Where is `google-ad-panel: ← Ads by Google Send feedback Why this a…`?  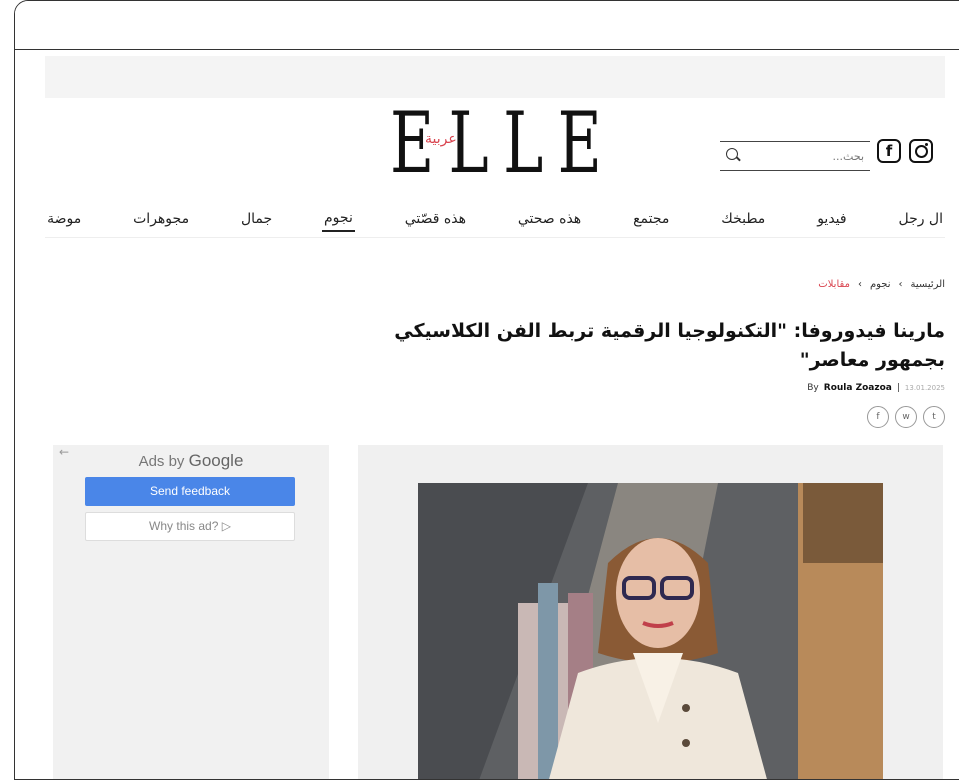
google-ad-panel: ← Ads by Google Send feedback Why this a… is located at coordinates (191, 612).